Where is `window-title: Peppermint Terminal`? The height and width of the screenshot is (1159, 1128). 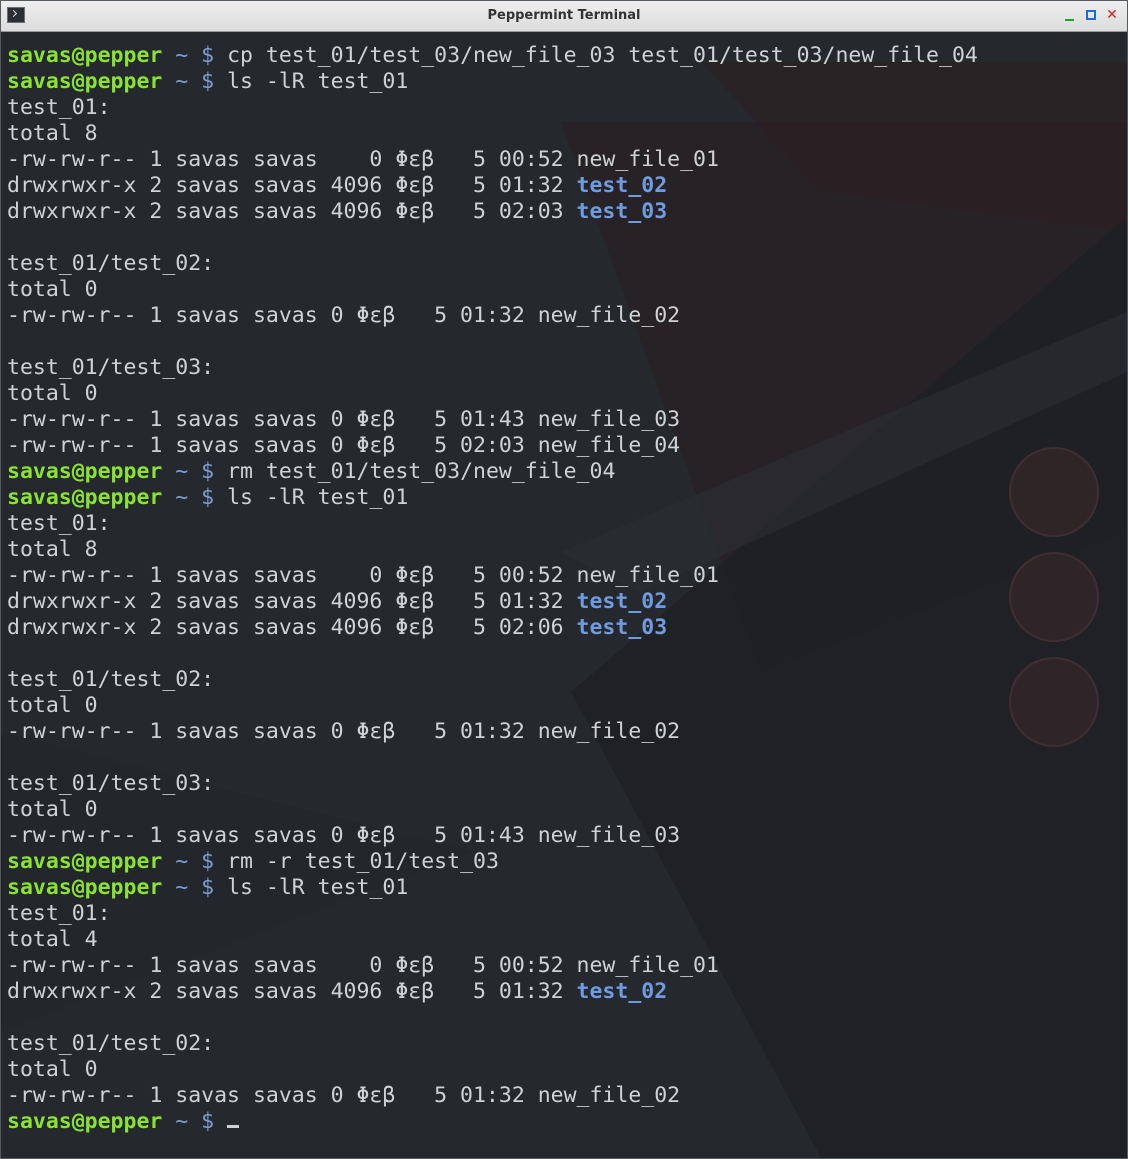
window-title: Peppermint Terminal is located at coordinates (564, 15).